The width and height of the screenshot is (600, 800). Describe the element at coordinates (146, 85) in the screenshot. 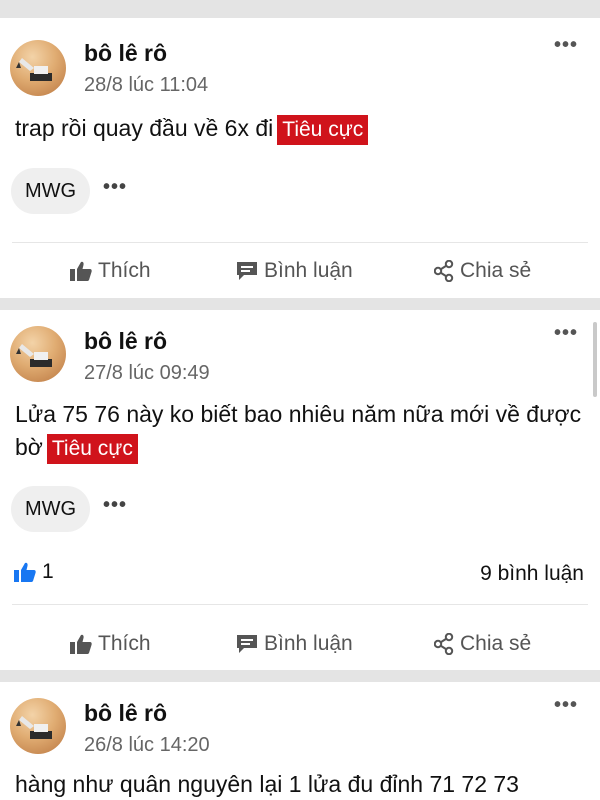

I see `post-timestamp: 28/8 lúc 11:04` at that location.